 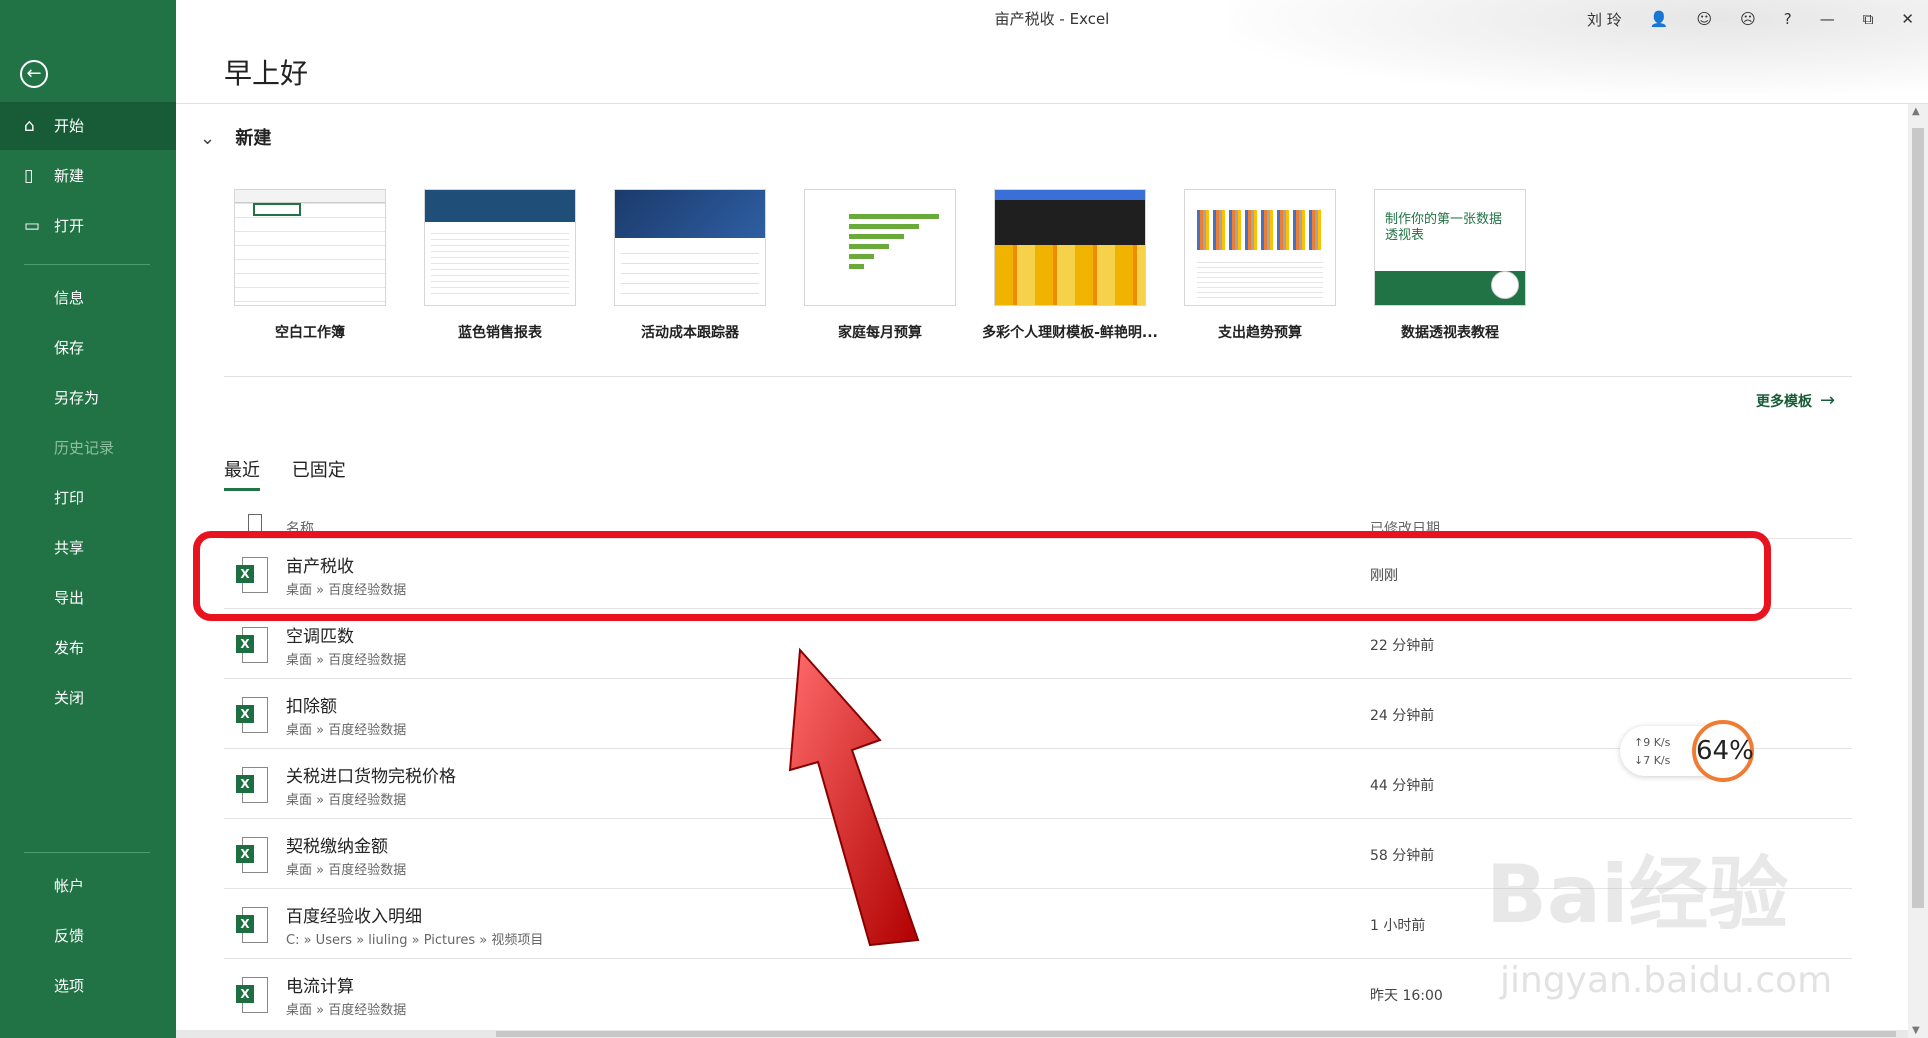 I want to click on tab-pinned: 已固定, so click(x=319, y=472).